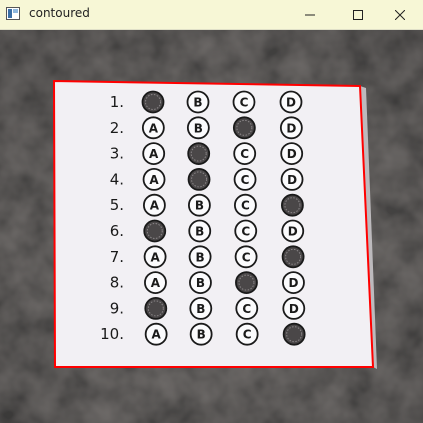 The width and height of the screenshot is (423, 423). I want to click on maximize-icon, so click(358, 14).